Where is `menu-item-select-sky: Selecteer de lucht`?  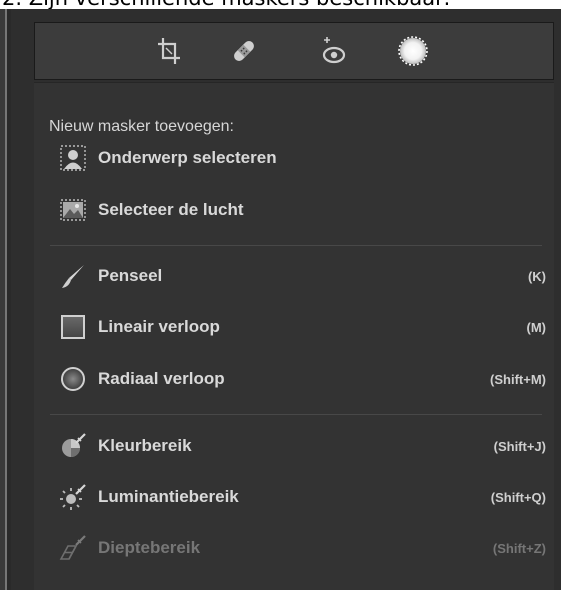 menu-item-select-sky: Selecteer de lucht is located at coordinates (301, 210).